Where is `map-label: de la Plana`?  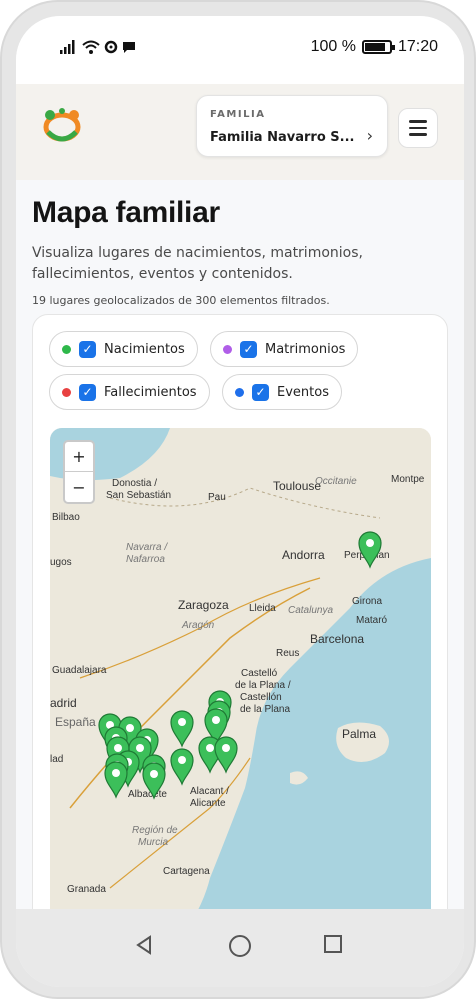
map-label: de la Plana is located at coordinates (265, 709).